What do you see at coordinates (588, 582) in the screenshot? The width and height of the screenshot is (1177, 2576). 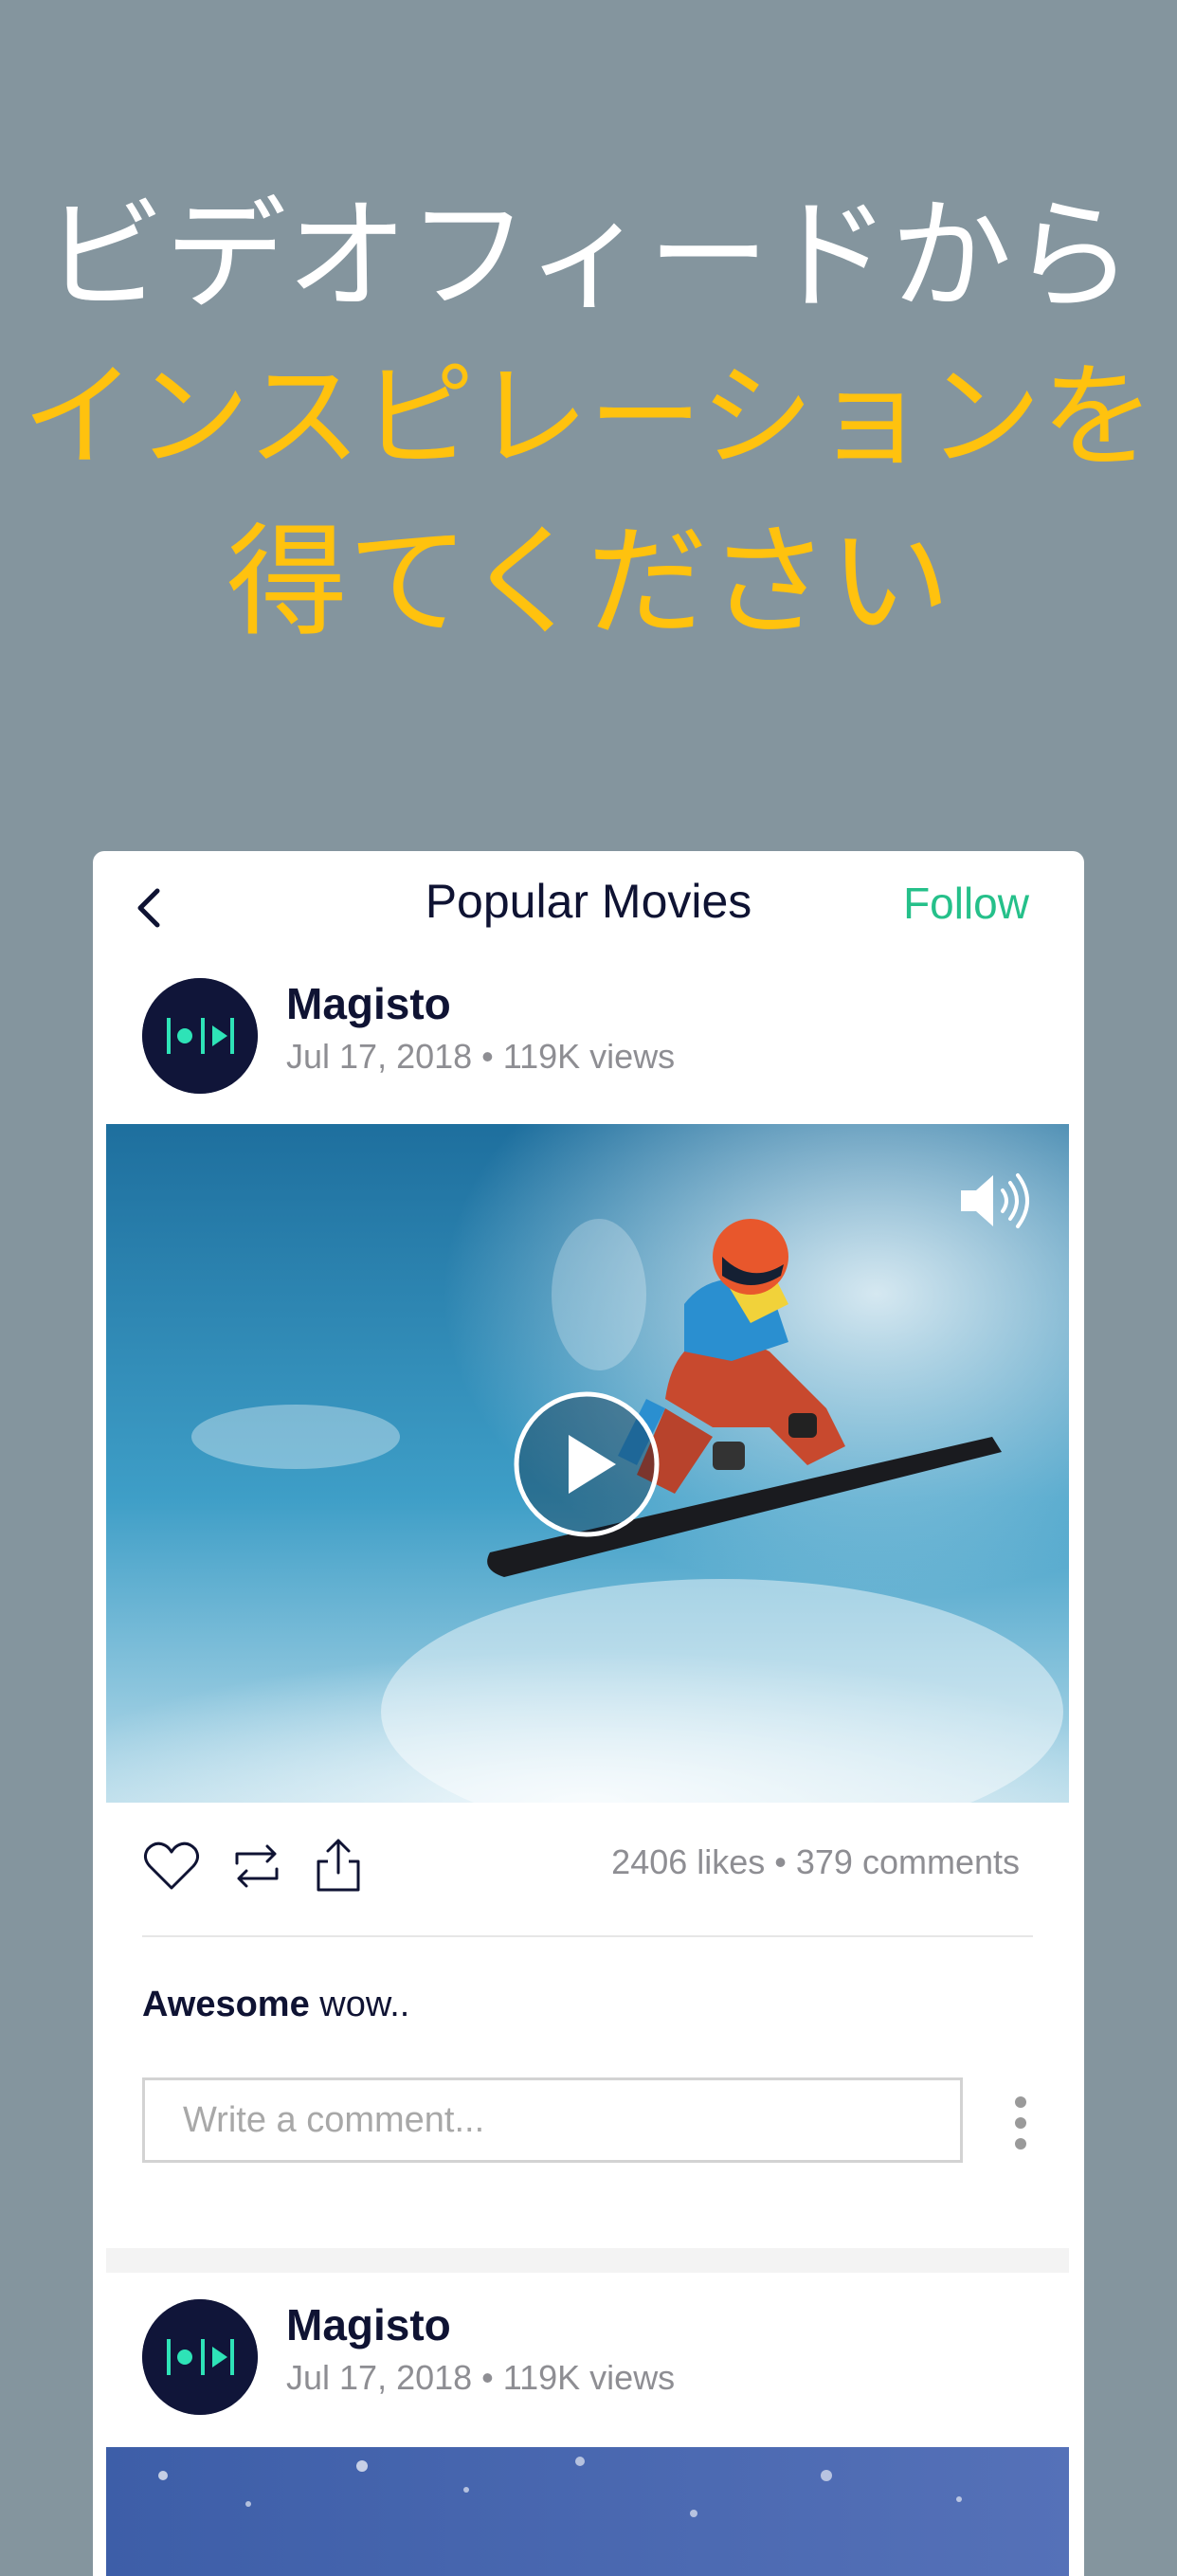 I see `headline-line-3: 得てください` at bounding box center [588, 582].